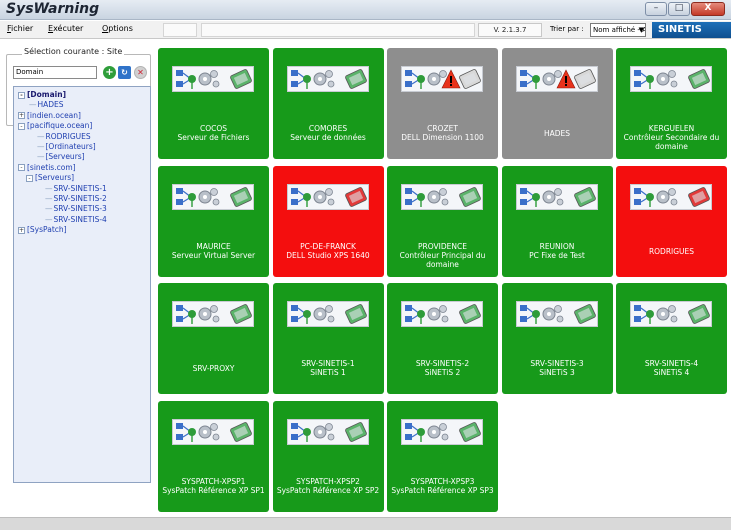  I want to click on machine-tile: SRV-SINETIS-2 SiNETiS 2, so click(442, 338).